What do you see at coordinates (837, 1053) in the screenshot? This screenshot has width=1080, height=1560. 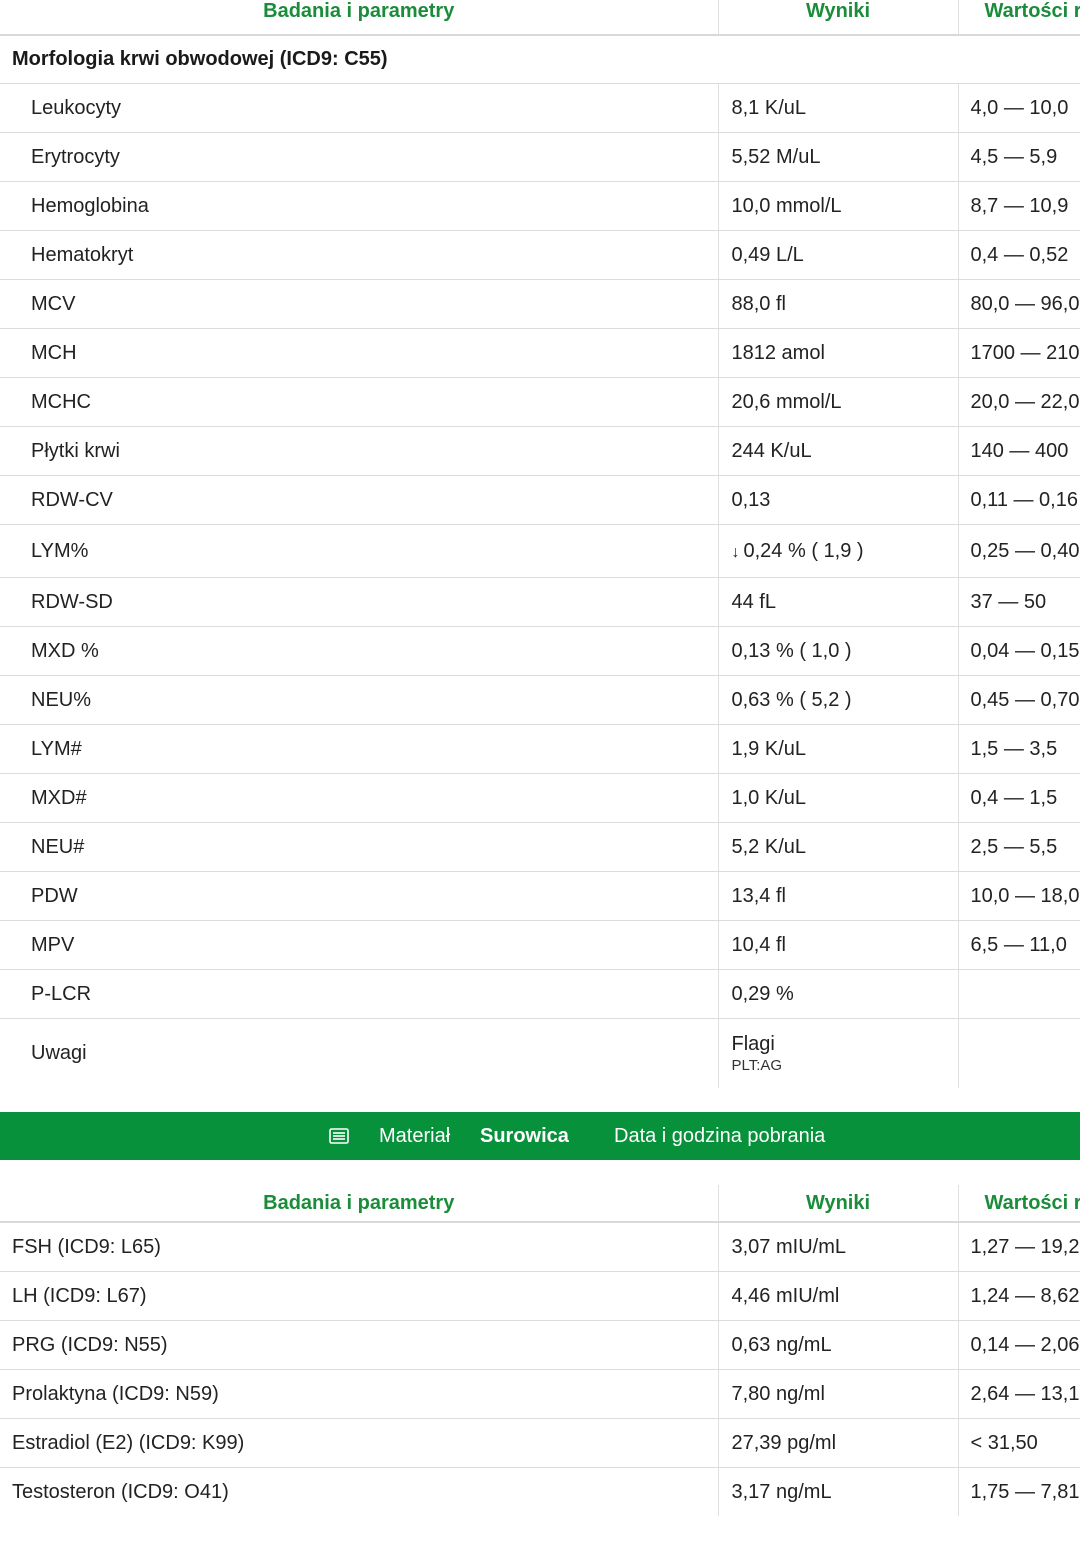 I see `flags-cell: Flagi PLT:AG` at bounding box center [837, 1053].